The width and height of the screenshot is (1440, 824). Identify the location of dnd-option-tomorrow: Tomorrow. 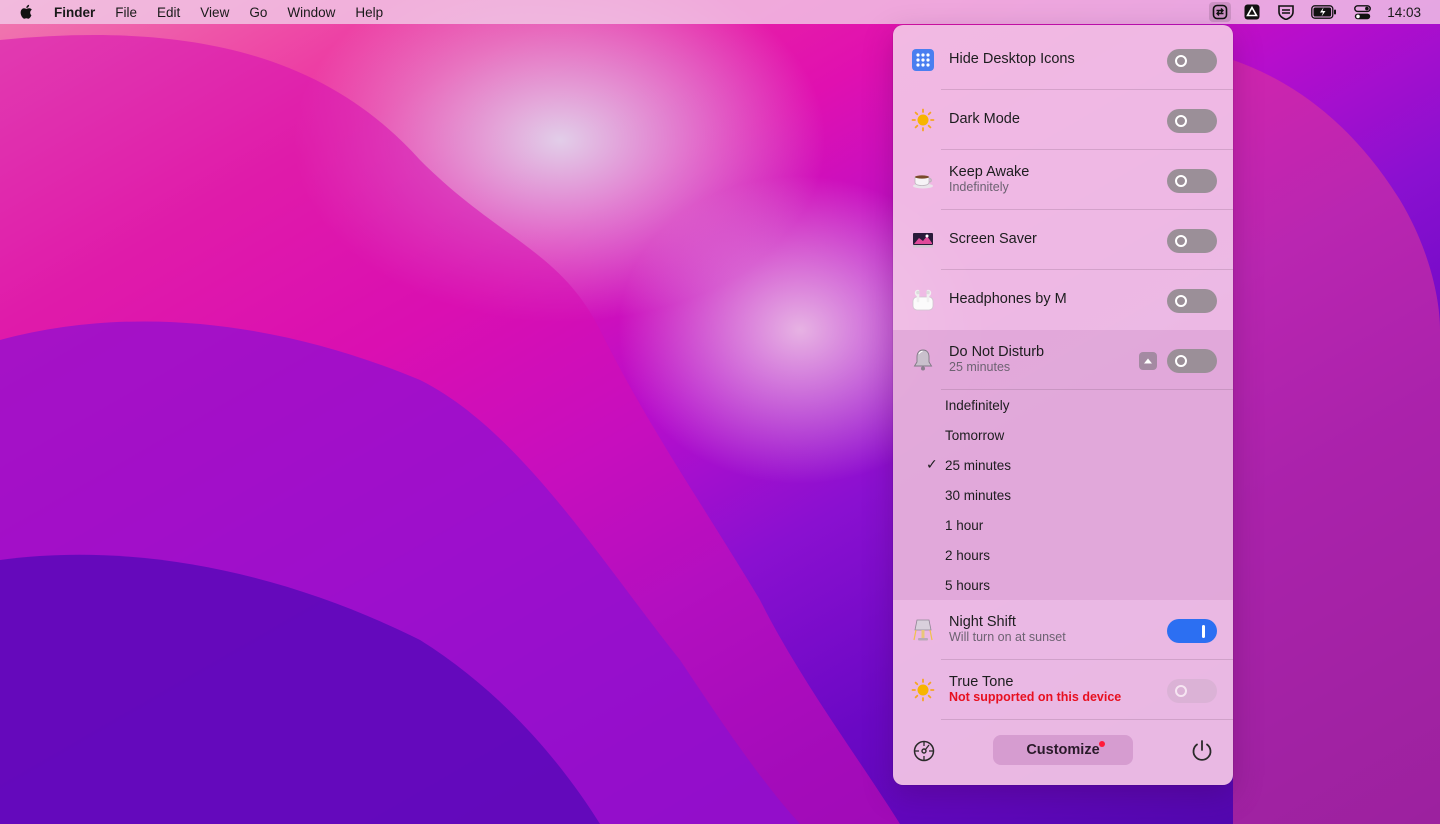
(974, 435).